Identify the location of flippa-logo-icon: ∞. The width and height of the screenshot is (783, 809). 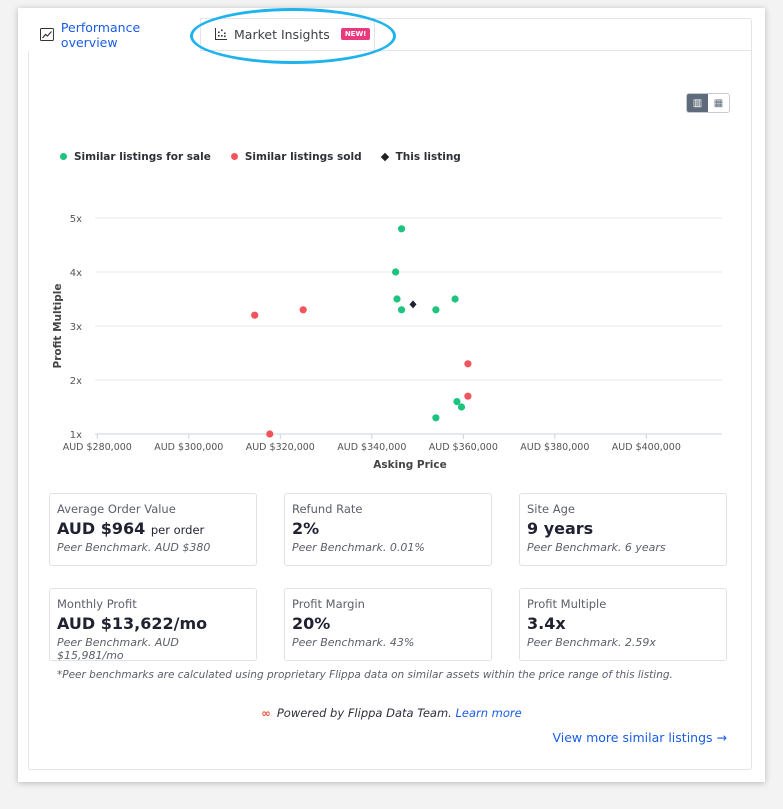
(266, 713).